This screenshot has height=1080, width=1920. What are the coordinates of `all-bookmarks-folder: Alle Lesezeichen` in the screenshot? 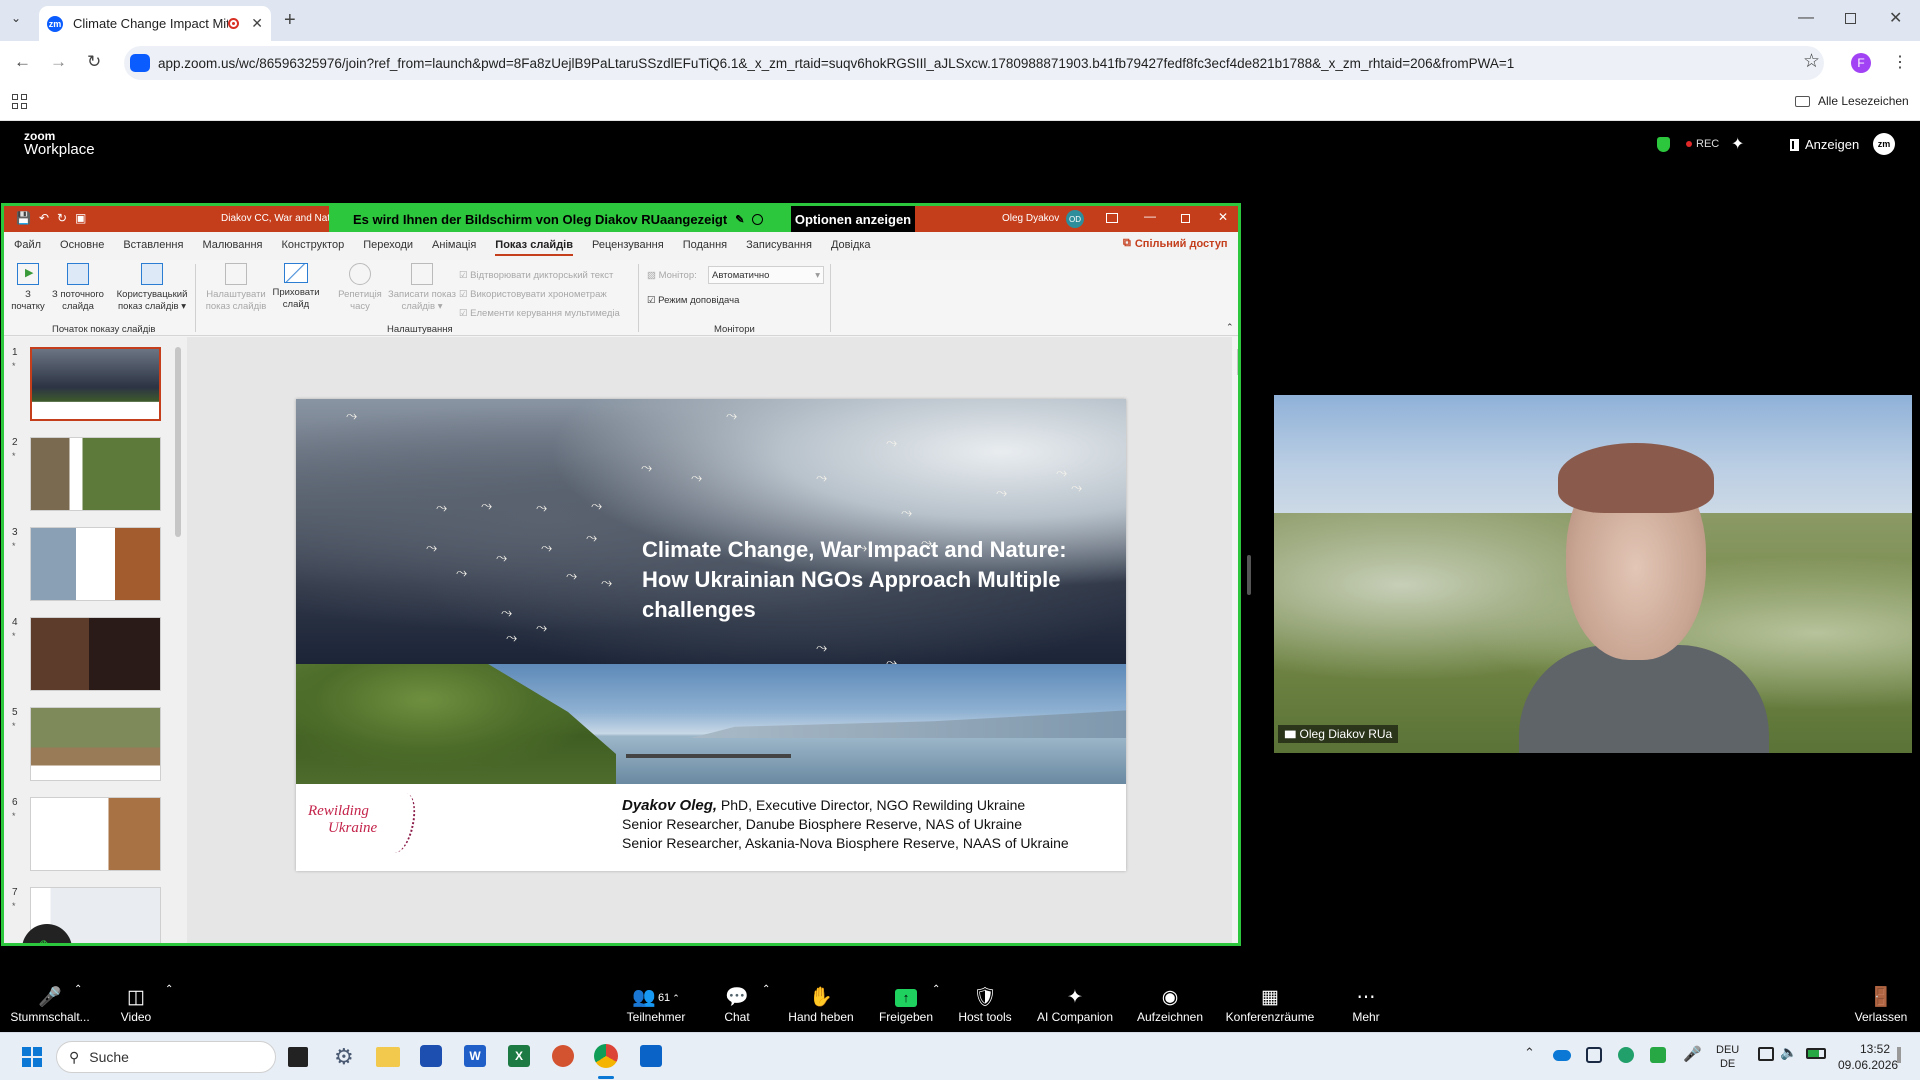 It's located at (1852, 101).